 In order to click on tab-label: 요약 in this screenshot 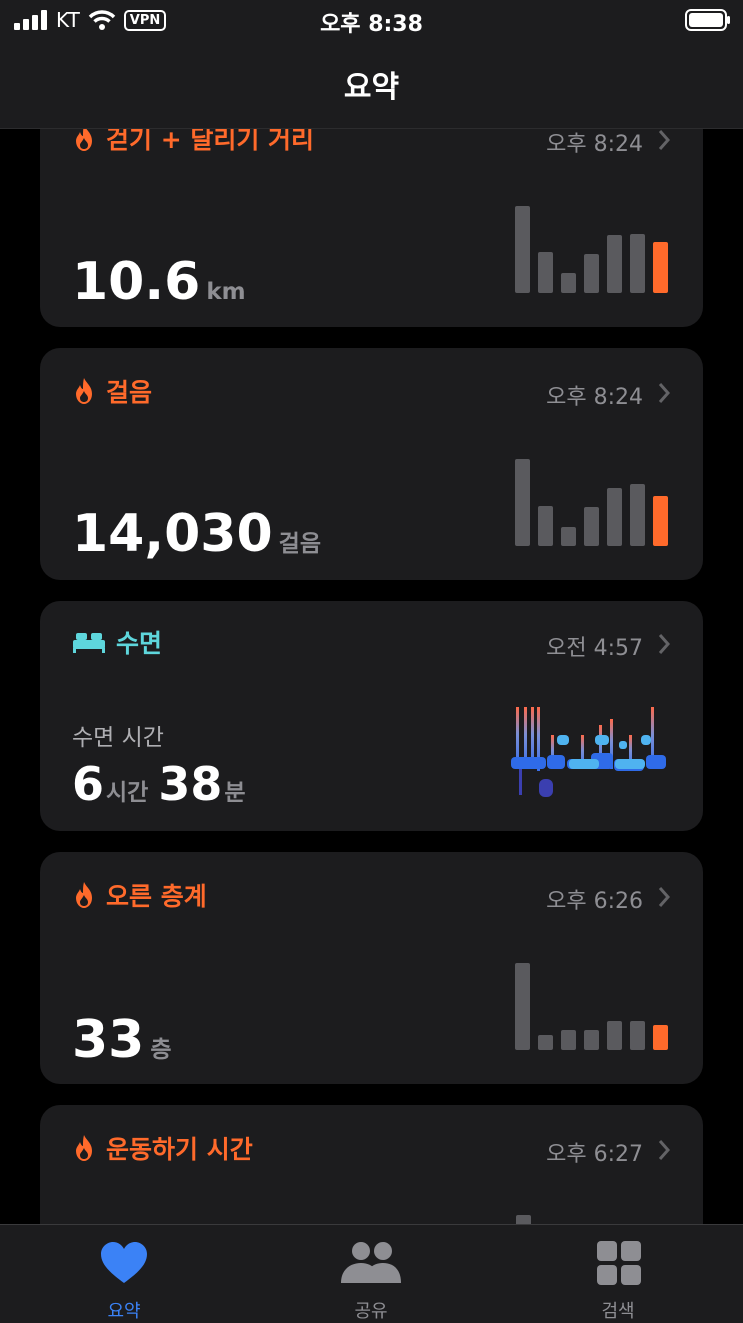, I will do `click(124, 1311)`.